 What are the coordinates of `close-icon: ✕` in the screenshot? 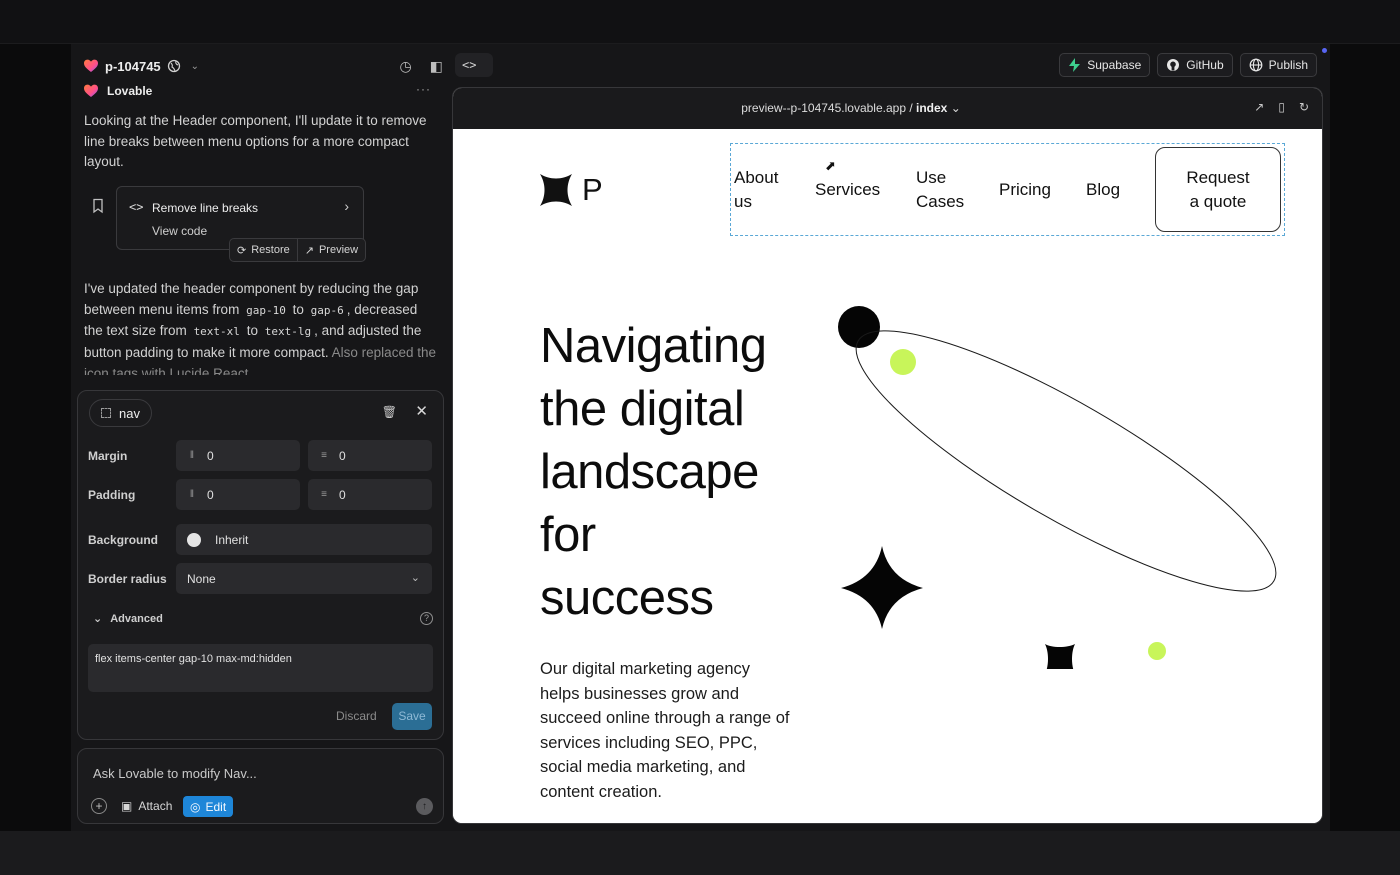 It's located at (421, 411).